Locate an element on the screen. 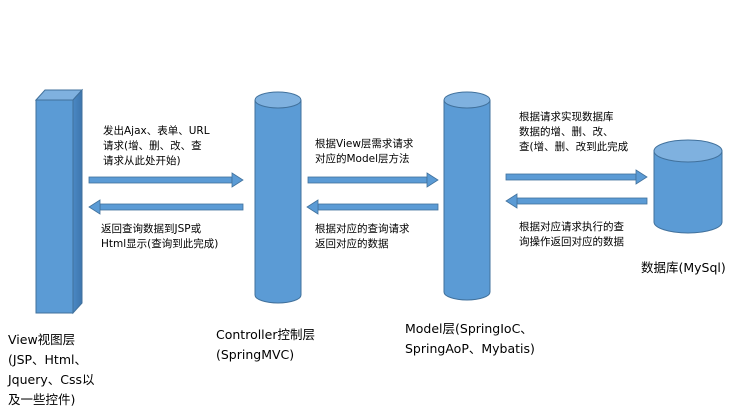 The width and height of the screenshot is (749, 411). label-view-layer: View视图层 (JSP、Html、 Jquery、Css以 及一些控件) is located at coordinates (51, 369).